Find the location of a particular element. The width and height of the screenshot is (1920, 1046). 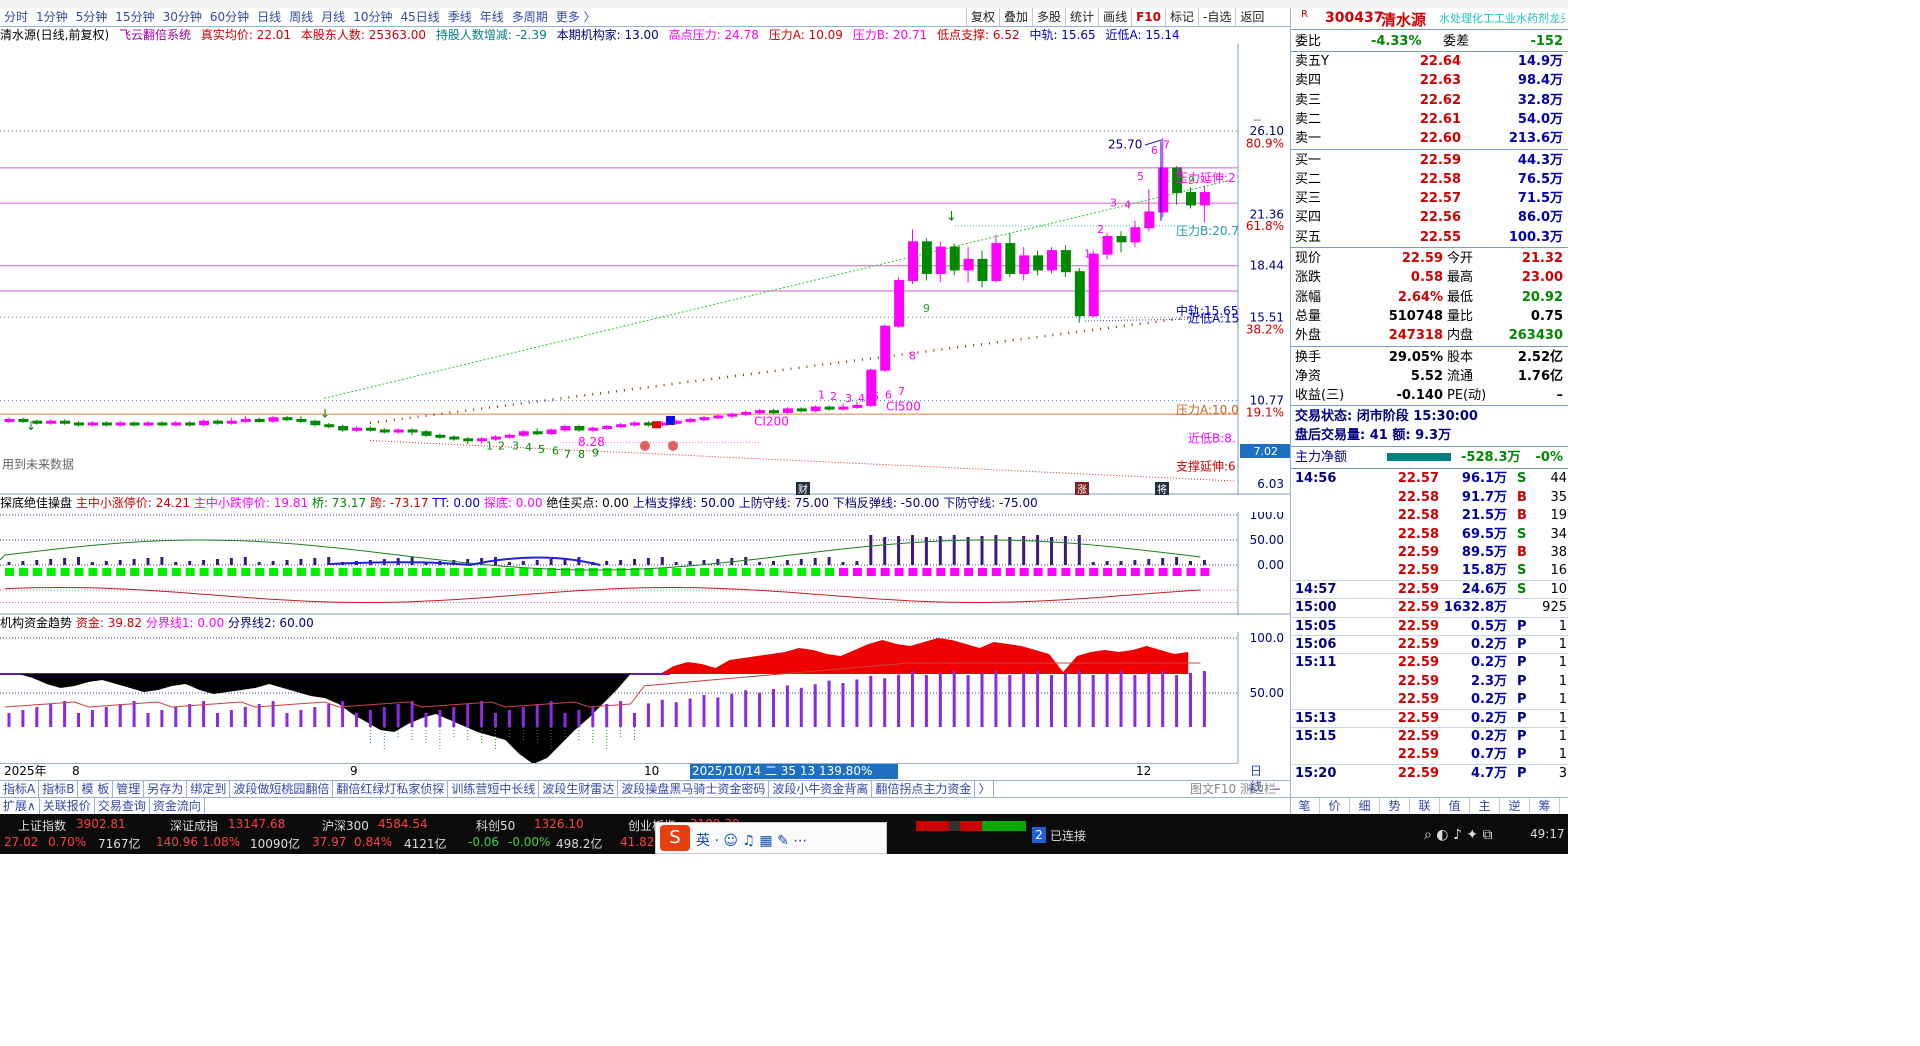

side-tab-0: 笔 is located at coordinates (1305, 806).